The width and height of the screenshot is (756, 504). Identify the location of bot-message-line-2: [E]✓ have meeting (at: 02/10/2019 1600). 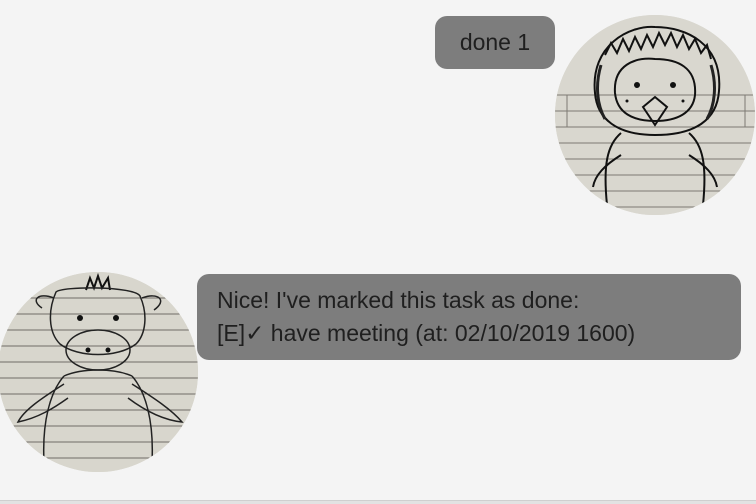
(426, 333).